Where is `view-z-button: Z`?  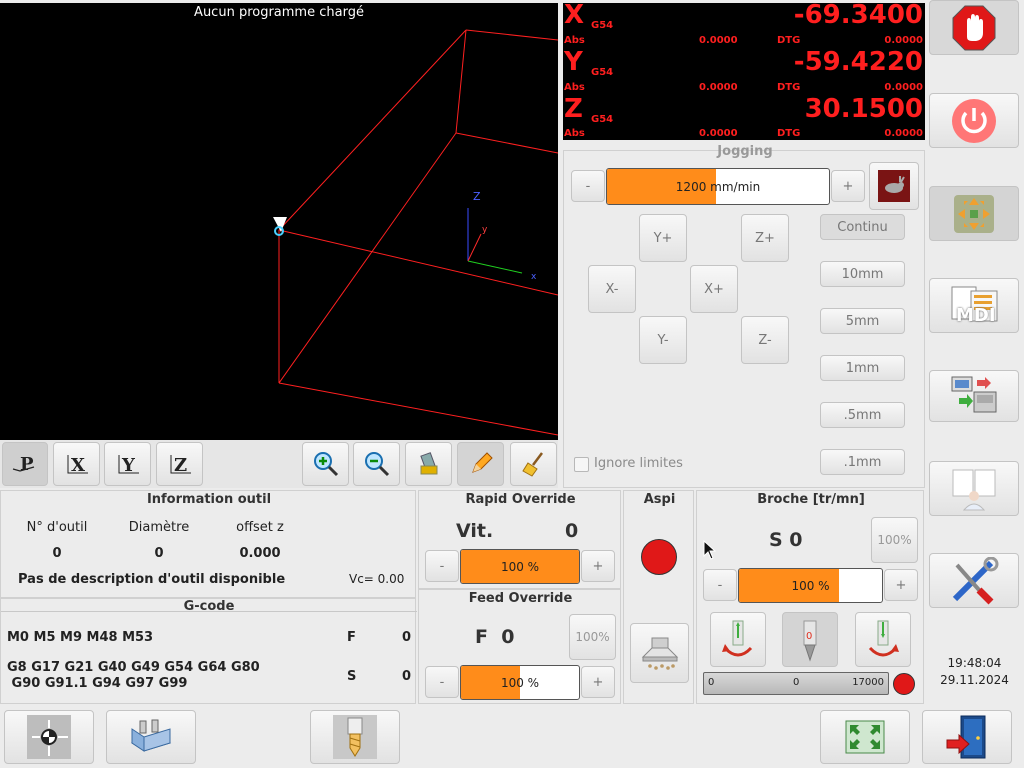
view-z-button: Z is located at coordinates (179, 464).